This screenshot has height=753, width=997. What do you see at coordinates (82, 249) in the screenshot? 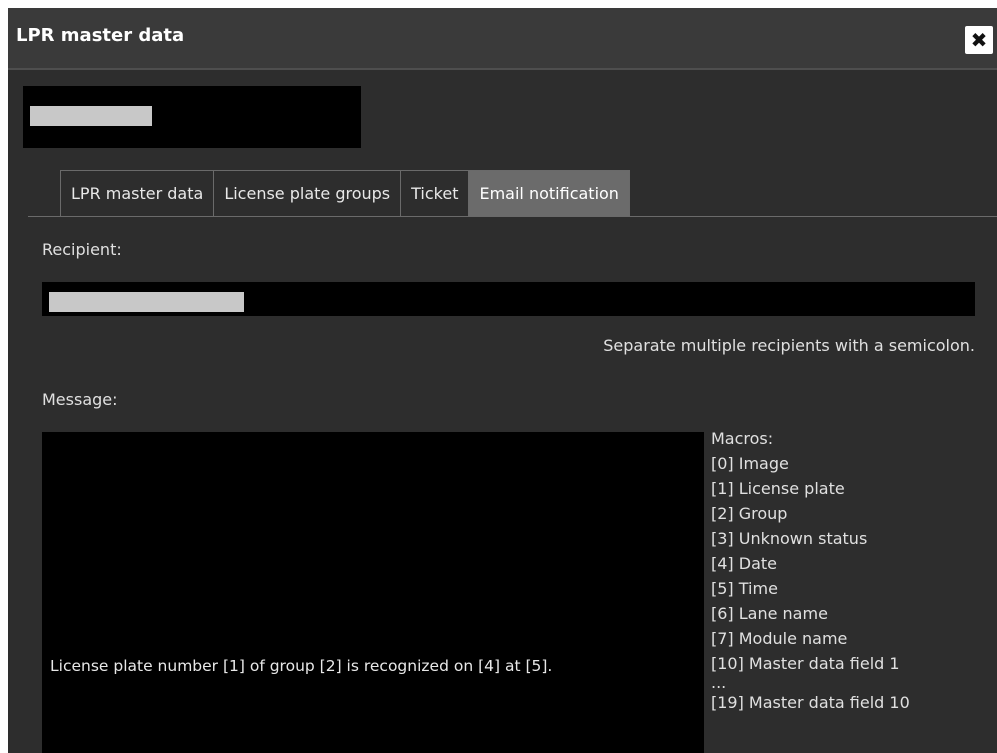
I see `recipient-label: Recipient:` at bounding box center [82, 249].